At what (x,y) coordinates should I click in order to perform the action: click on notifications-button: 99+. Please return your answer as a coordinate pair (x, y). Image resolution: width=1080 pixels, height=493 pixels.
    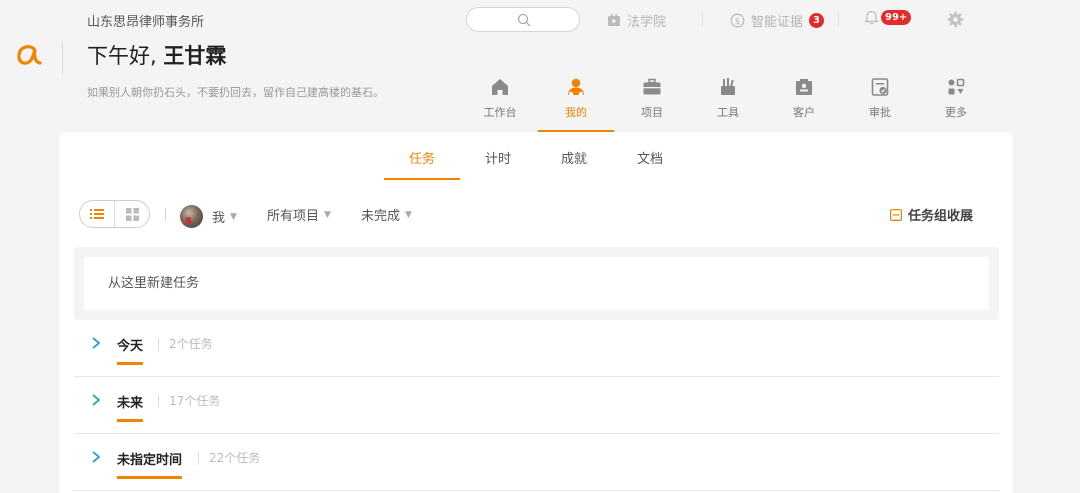
    Looking at the image, I should click on (888, 17).